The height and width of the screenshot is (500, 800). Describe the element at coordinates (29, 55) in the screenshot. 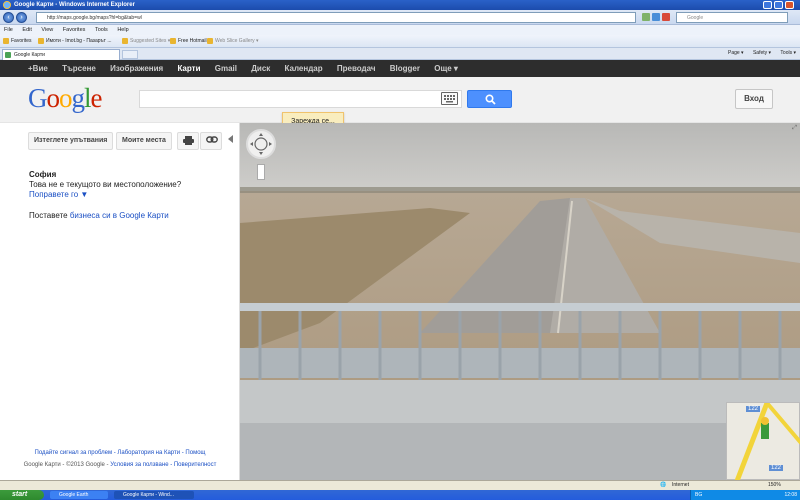

I see `tab-label: Google Карти` at that location.